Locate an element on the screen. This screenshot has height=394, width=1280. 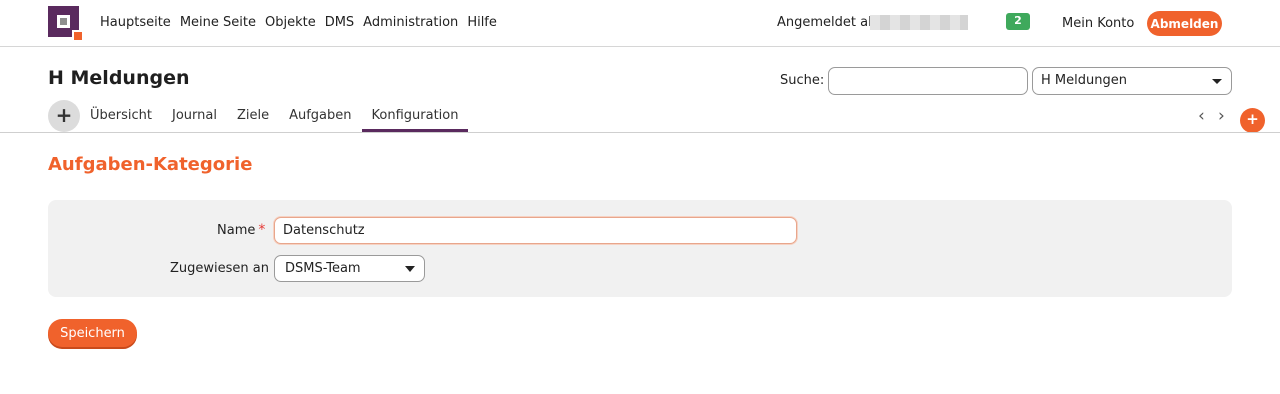
page-title: H Meldungen is located at coordinates (119, 78).